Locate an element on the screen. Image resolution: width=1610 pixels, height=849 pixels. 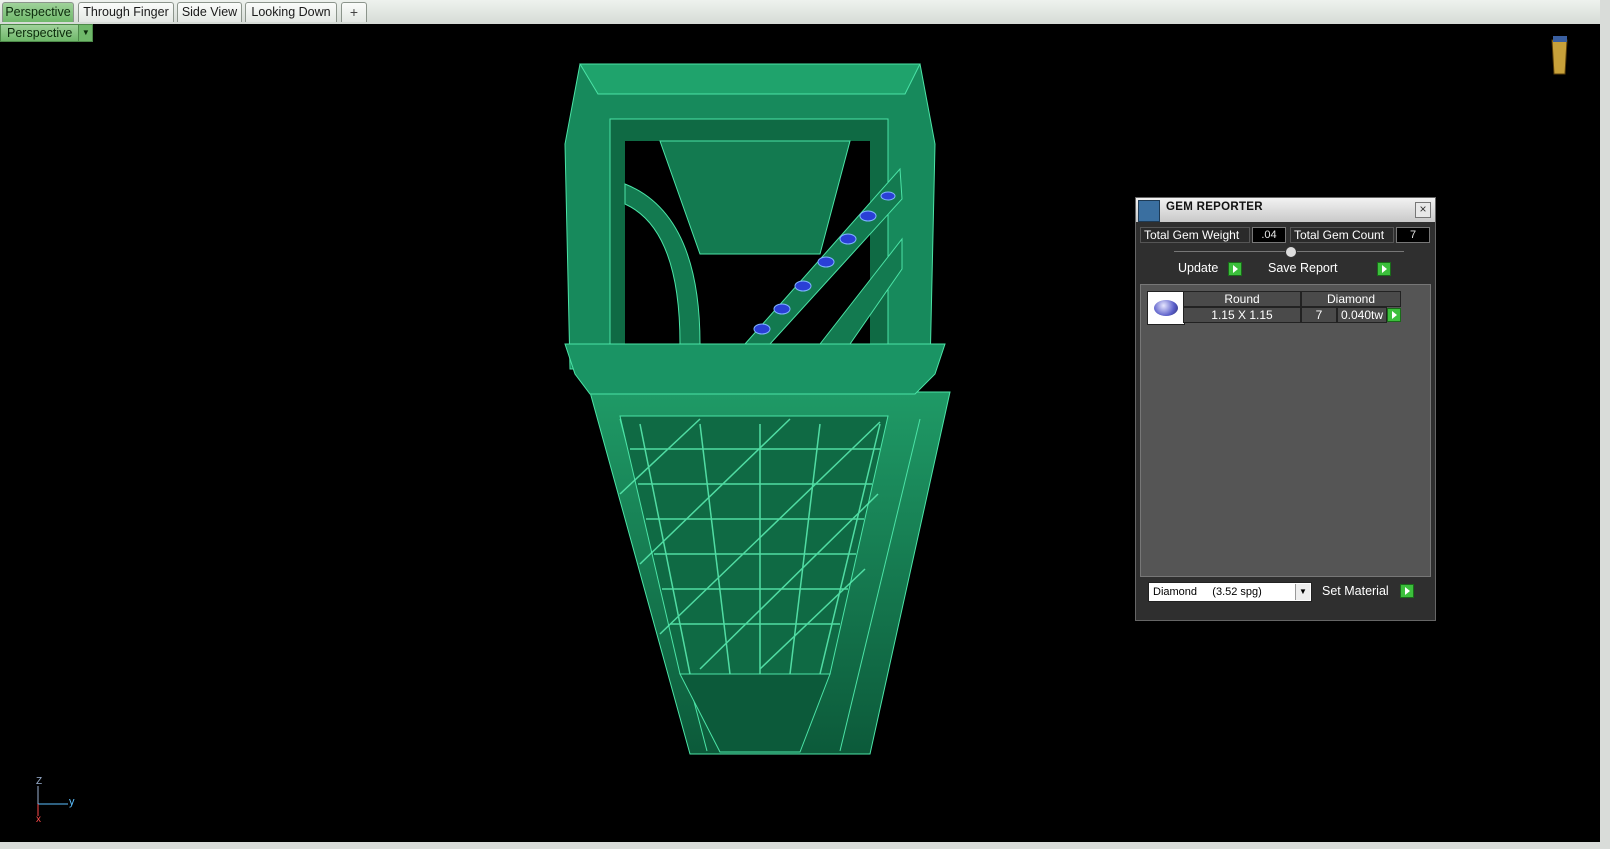
axis-triad: Z y x is located at coordinates (60, 801).